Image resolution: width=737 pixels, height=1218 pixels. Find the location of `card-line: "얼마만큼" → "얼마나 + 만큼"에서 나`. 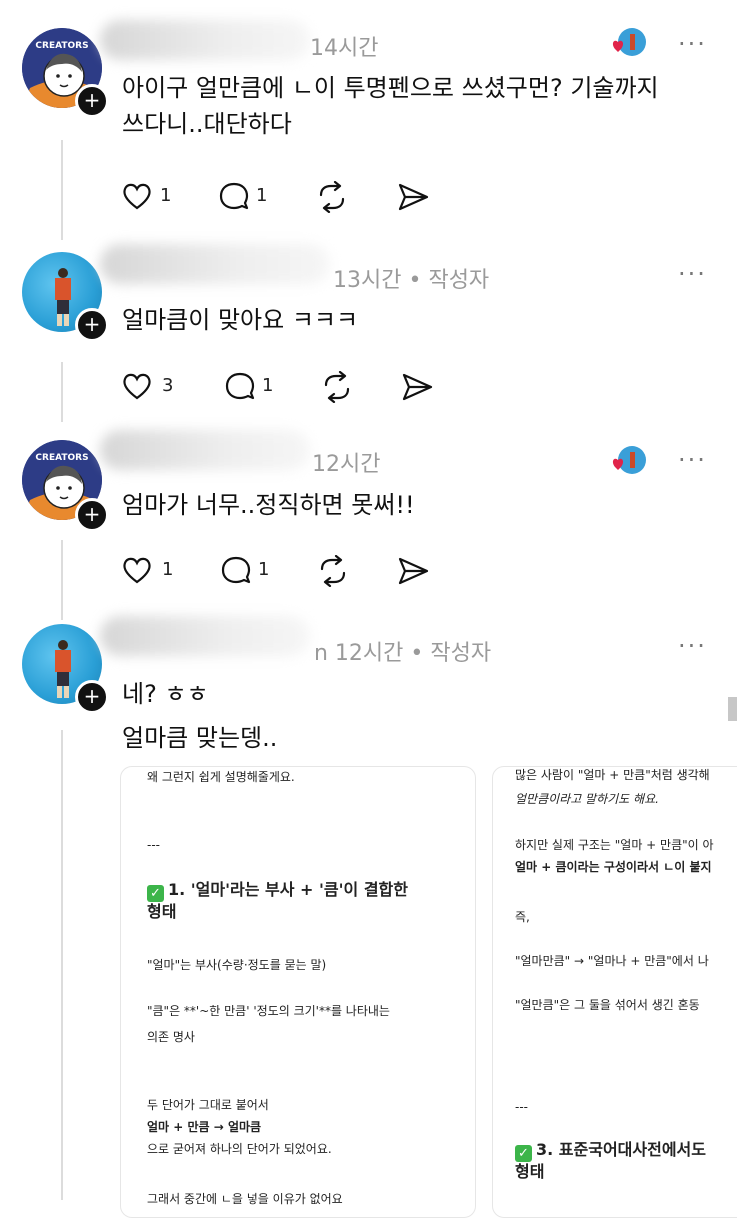

card-line: "얼마만큼" → "얼마나 + 만큼"에서 나 is located at coordinates (612, 961).